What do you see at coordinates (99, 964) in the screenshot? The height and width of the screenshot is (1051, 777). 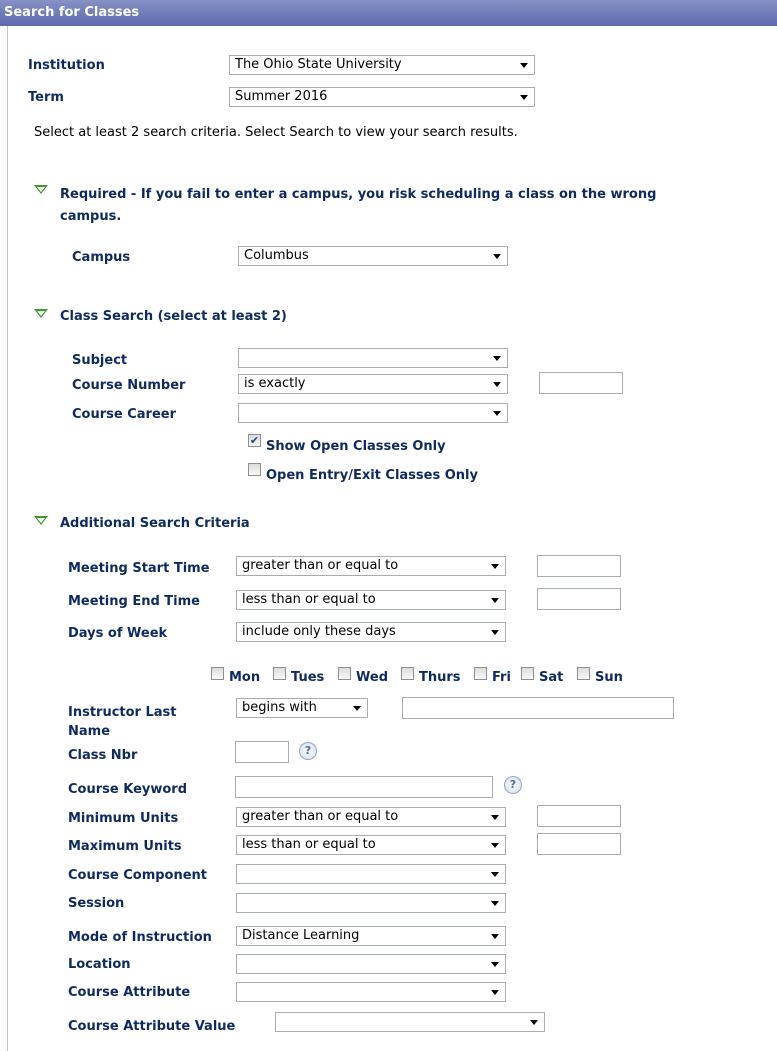 I see `location-label: Location` at bounding box center [99, 964].